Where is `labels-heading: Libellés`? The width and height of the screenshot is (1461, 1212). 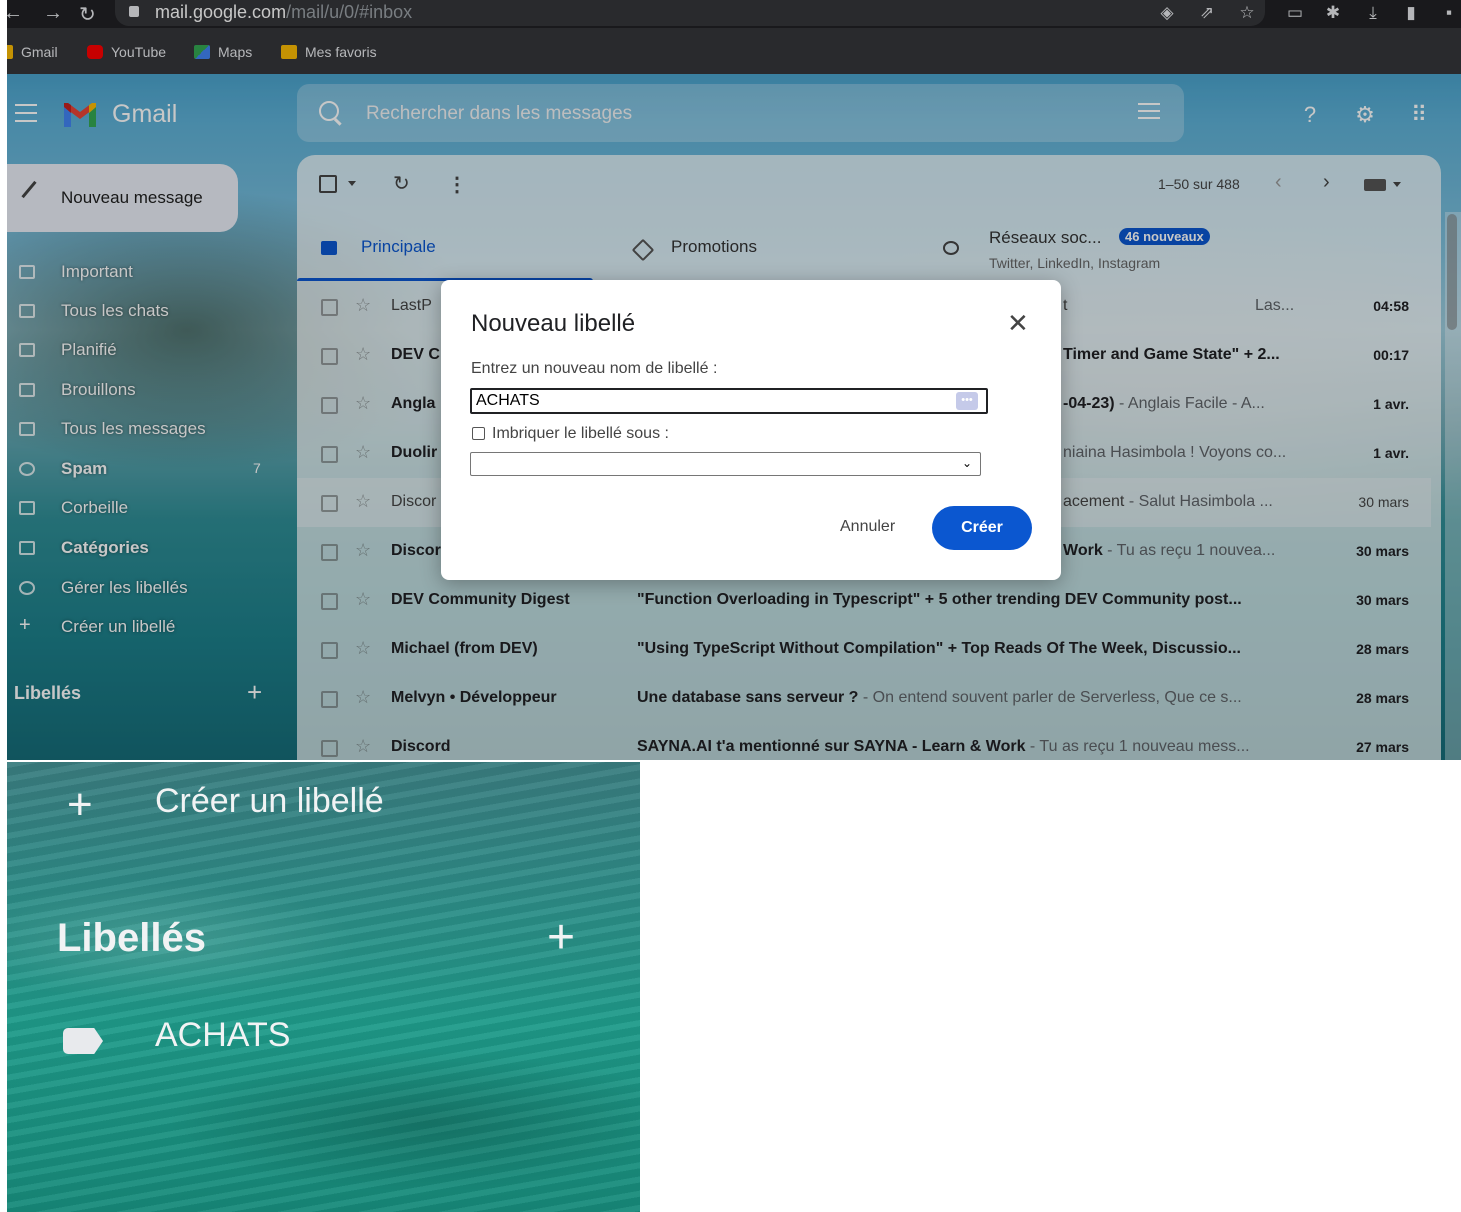 labels-heading: Libellés is located at coordinates (131, 938).